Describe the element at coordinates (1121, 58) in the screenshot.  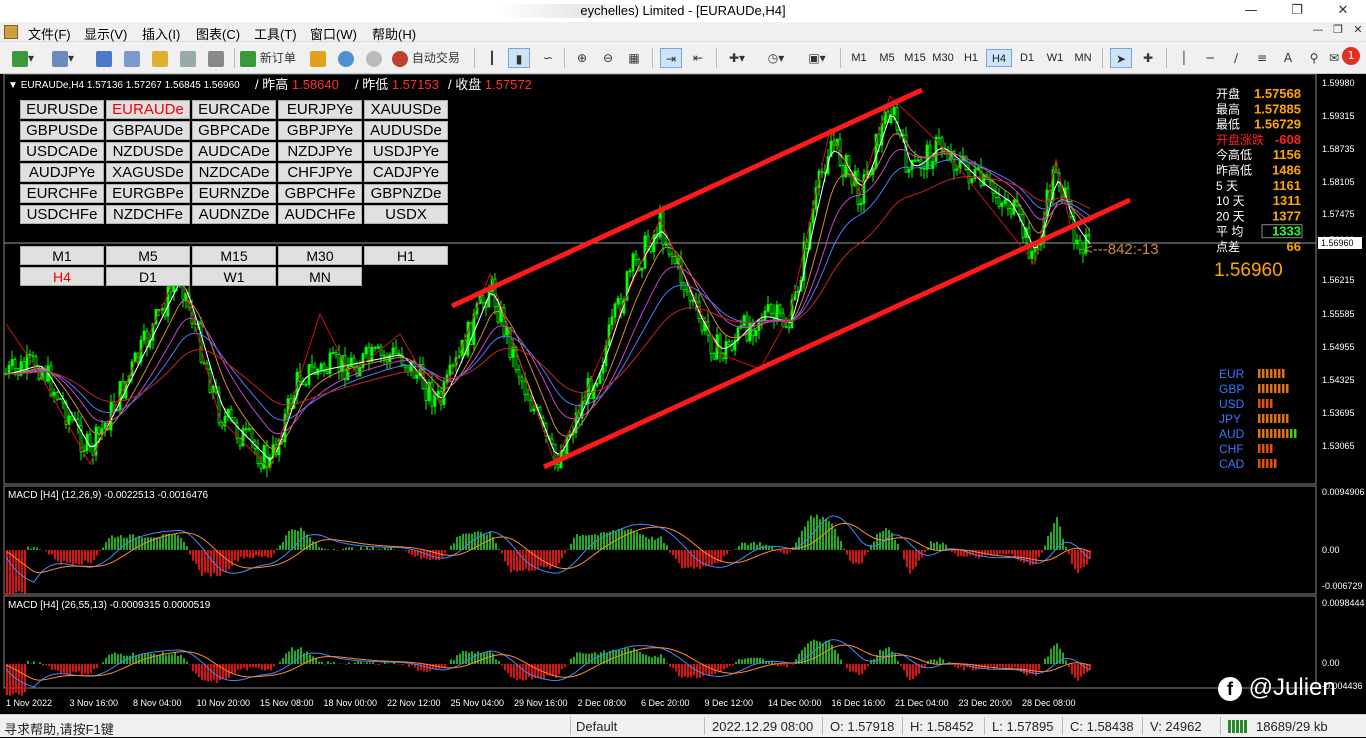
I see `cursor-icon: ➤` at that location.